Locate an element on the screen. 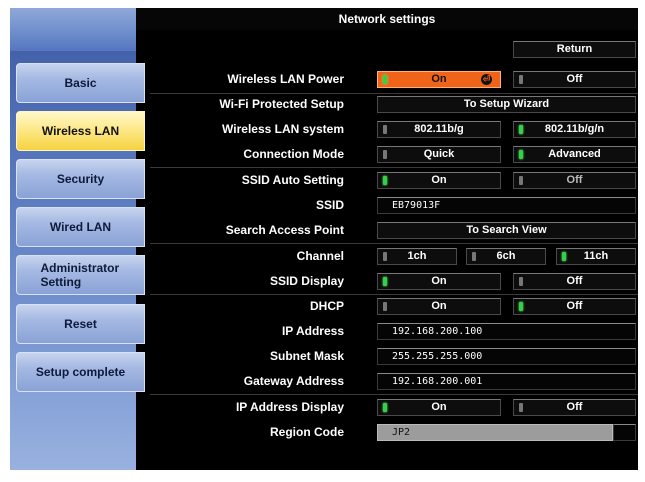  sidebar-item-basic: Basic is located at coordinates (80, 83).